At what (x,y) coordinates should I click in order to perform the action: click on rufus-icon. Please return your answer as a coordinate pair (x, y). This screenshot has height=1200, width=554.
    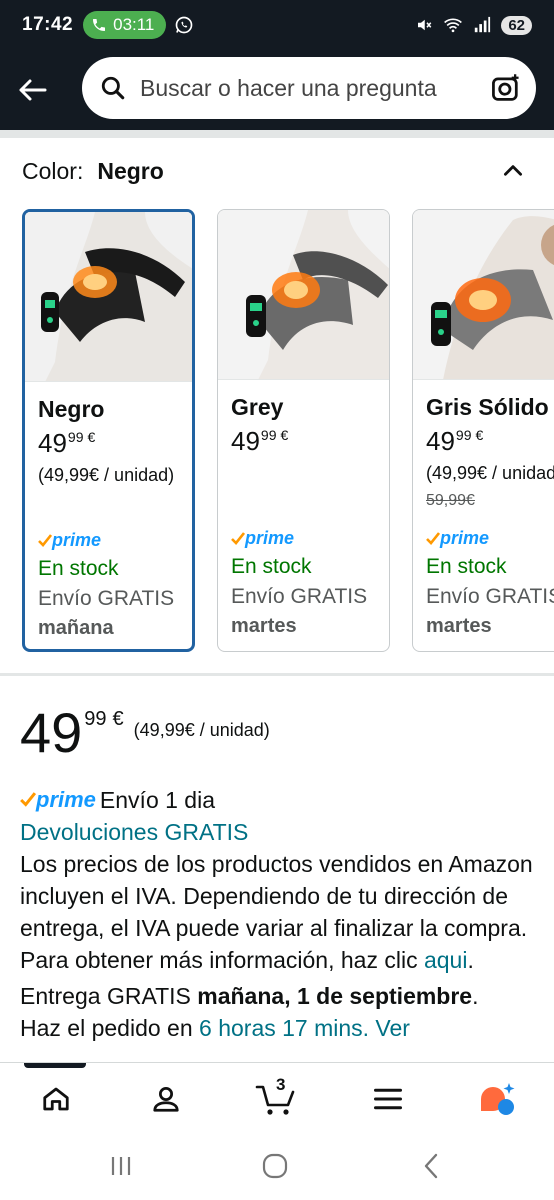
    Looking at the image, I should click on (498, 1099).